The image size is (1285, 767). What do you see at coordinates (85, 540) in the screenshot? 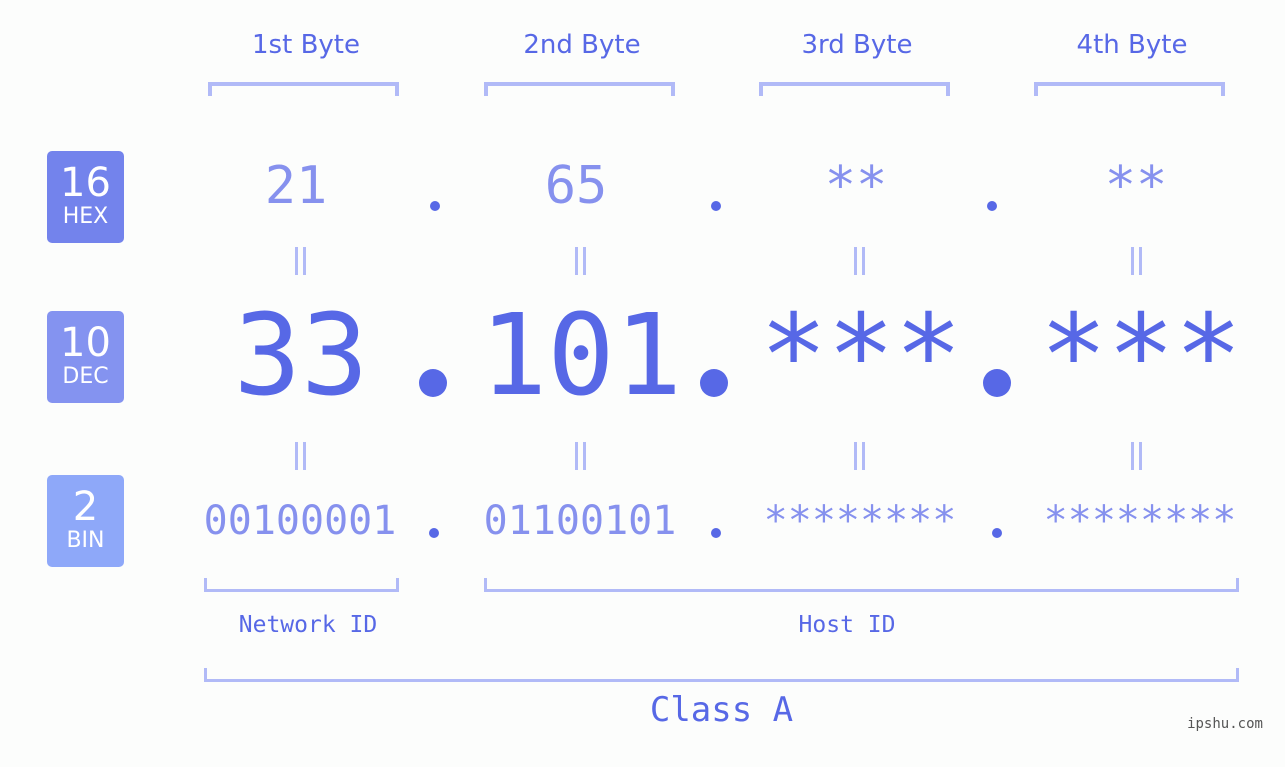
I see `bin-badge-label: BIN` at bounding box center [85, 540].